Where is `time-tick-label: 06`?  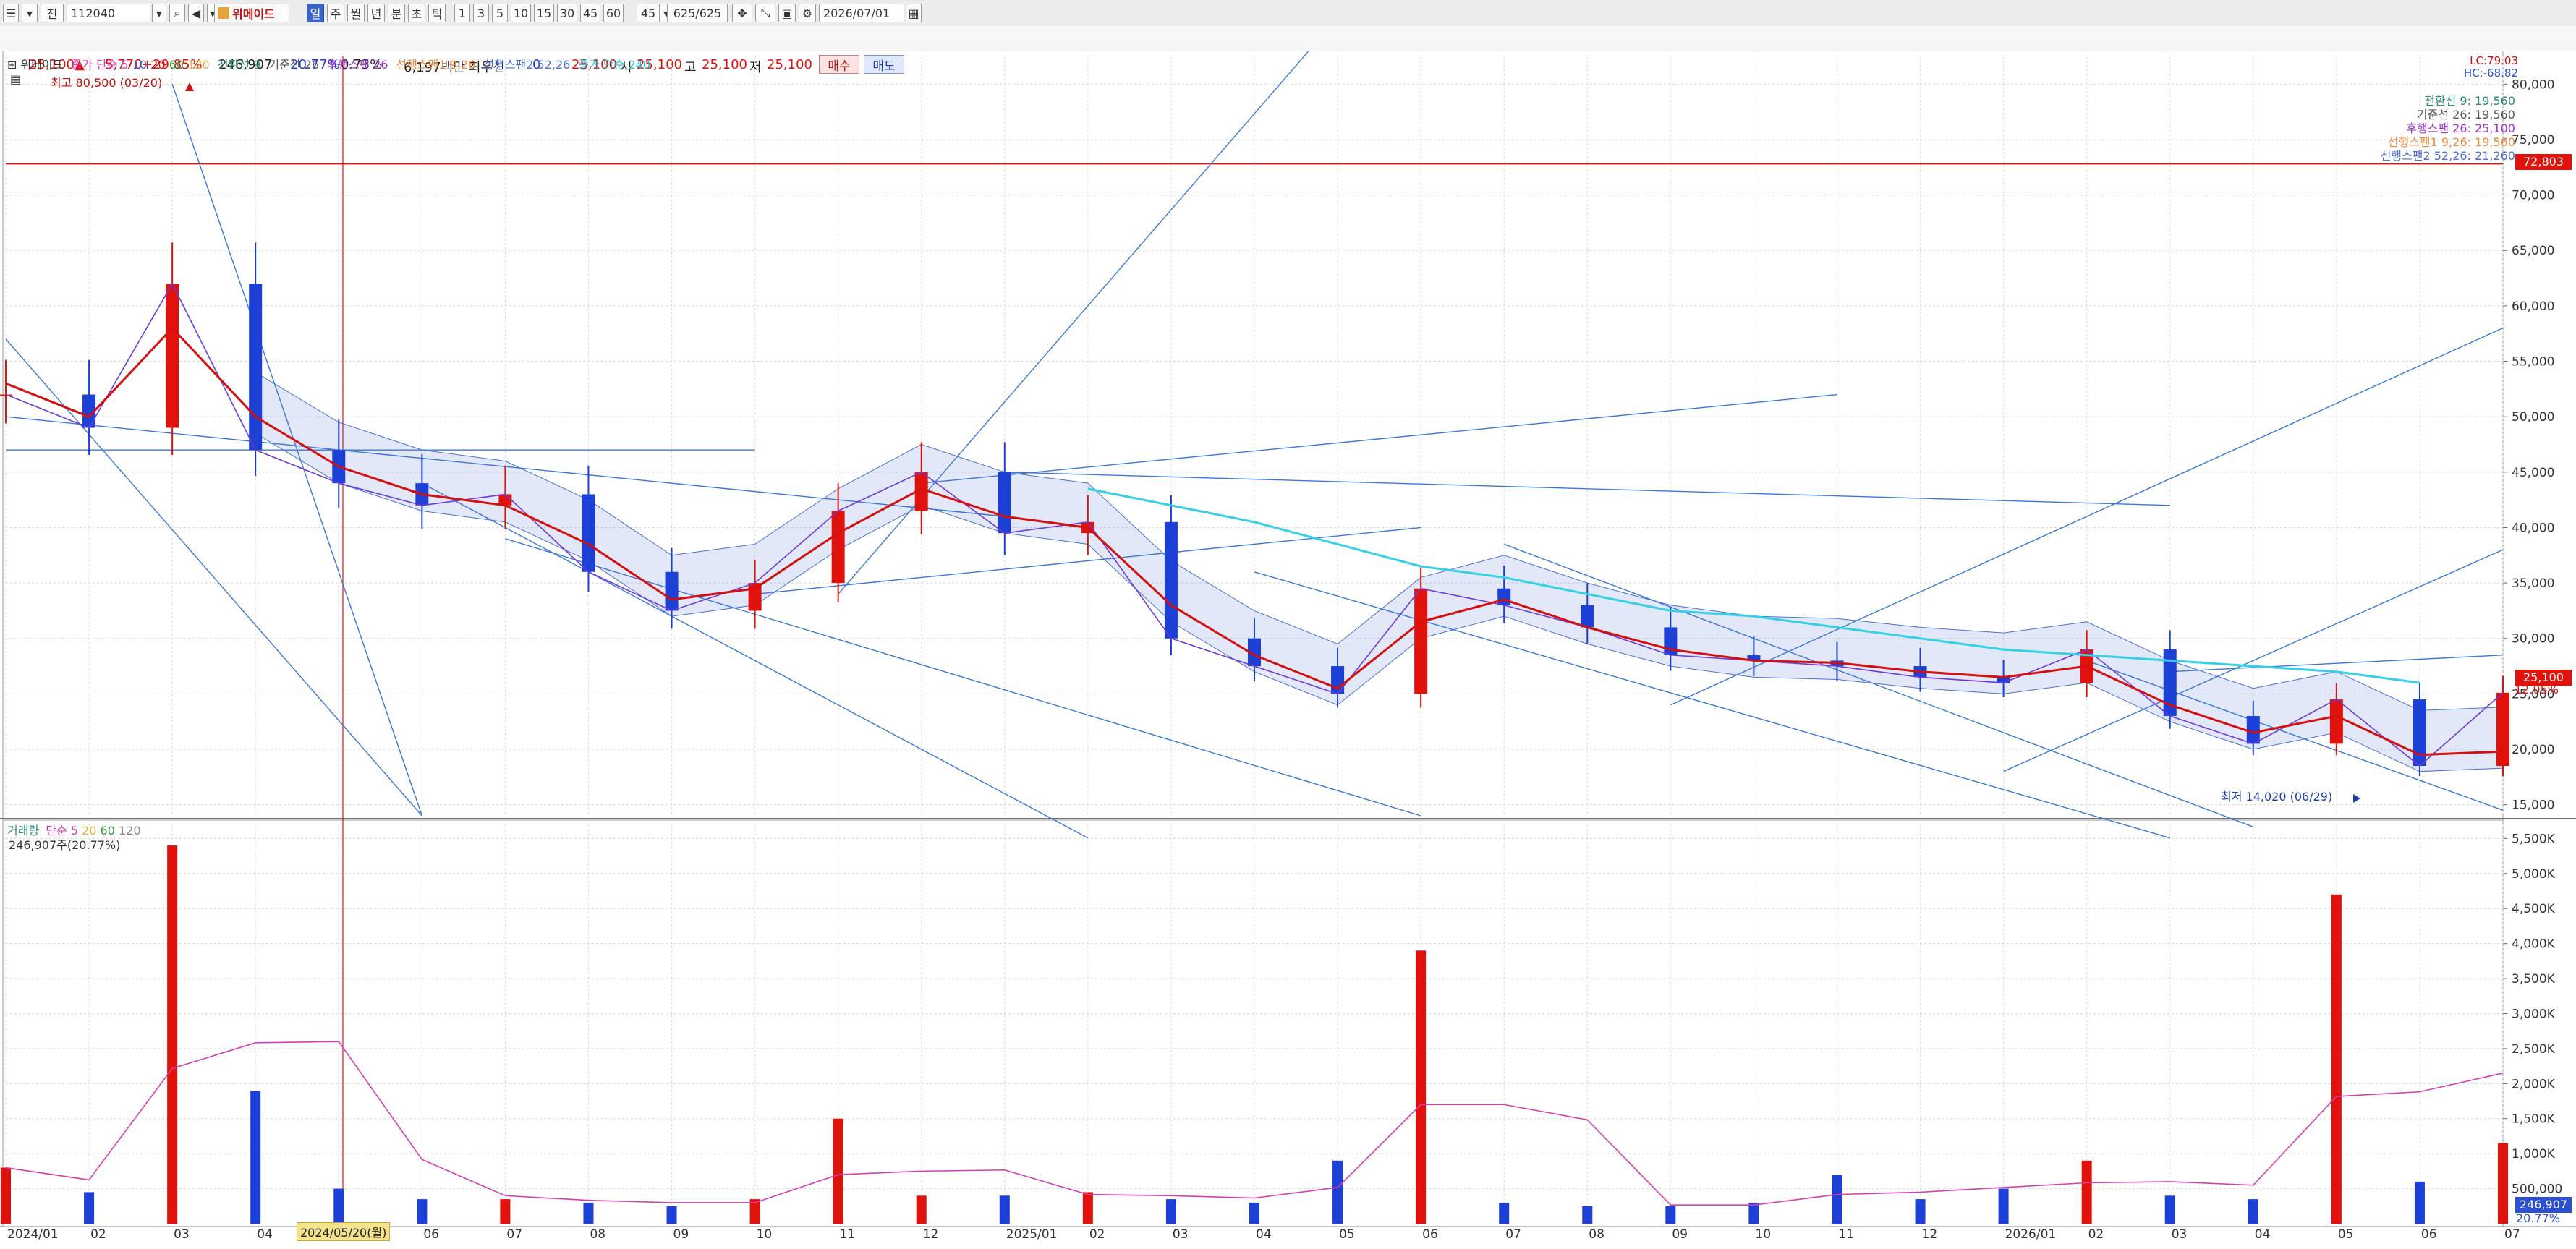
time-tick-label: 06 is located at coordinates (431, 1235).